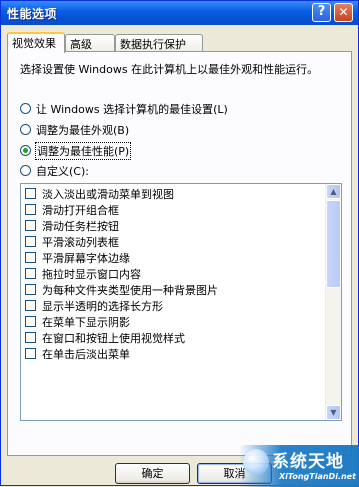  I want to click on help-button: ?, so click(321, 12).